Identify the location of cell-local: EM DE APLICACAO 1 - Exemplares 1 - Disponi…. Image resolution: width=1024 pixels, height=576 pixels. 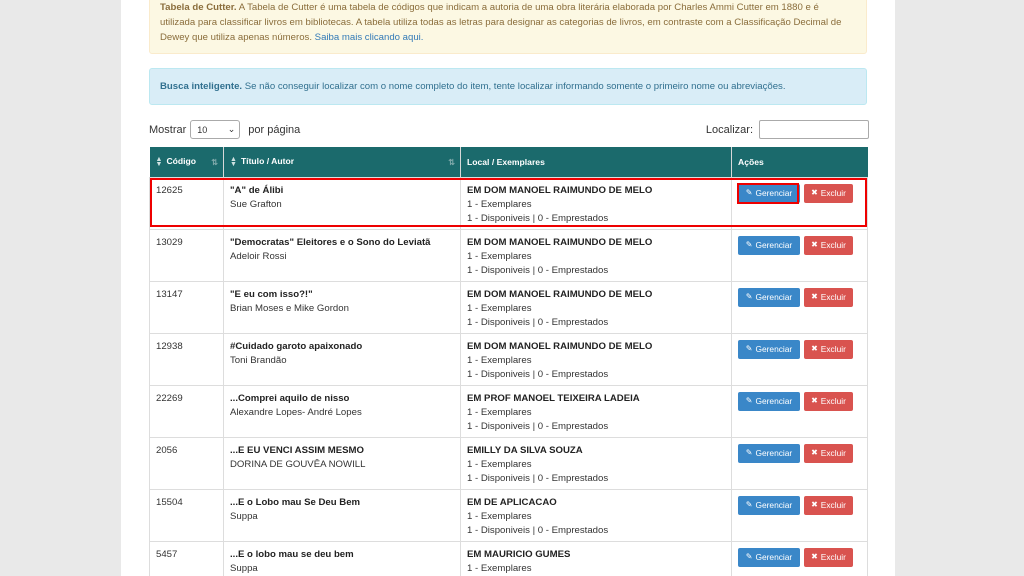
(596, 515).